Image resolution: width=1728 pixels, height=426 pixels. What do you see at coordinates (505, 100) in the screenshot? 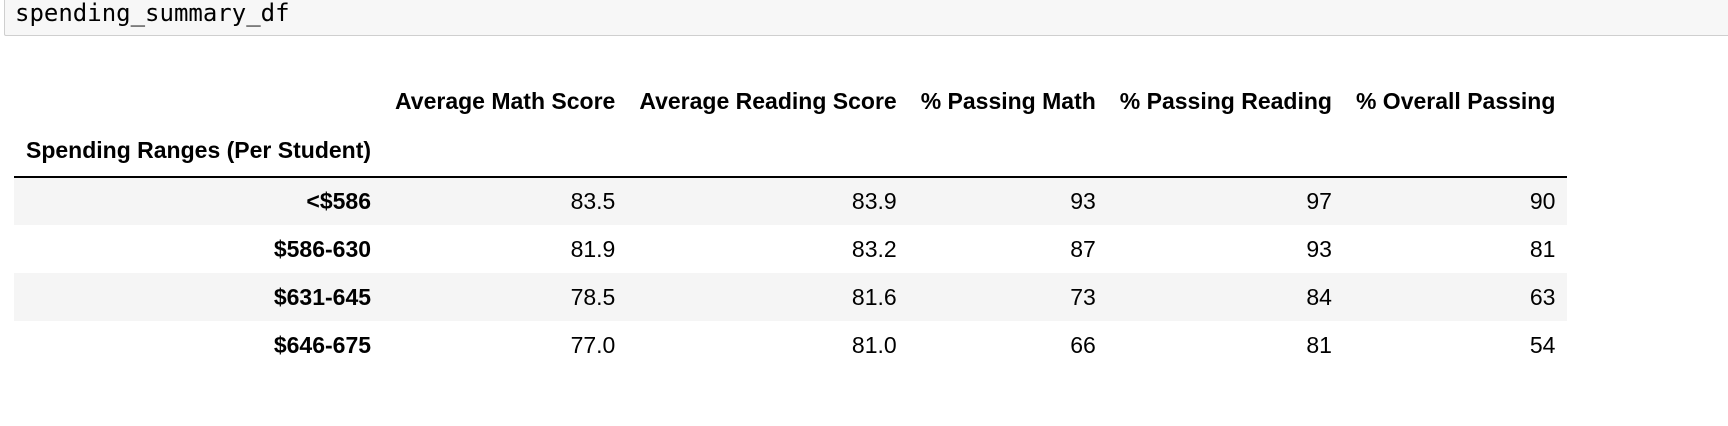
I see `column-header: Average Math Score` at bounding box center [505, 100].